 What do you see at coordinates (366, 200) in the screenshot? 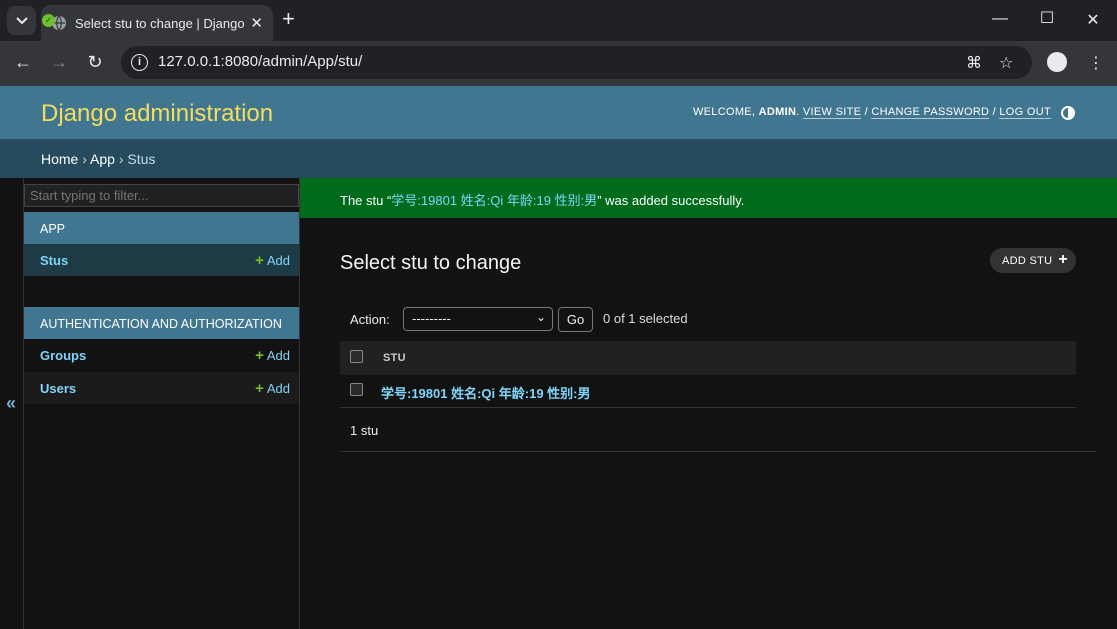
I see `message-prefix: The stu “` at bounding box center [366, 200].